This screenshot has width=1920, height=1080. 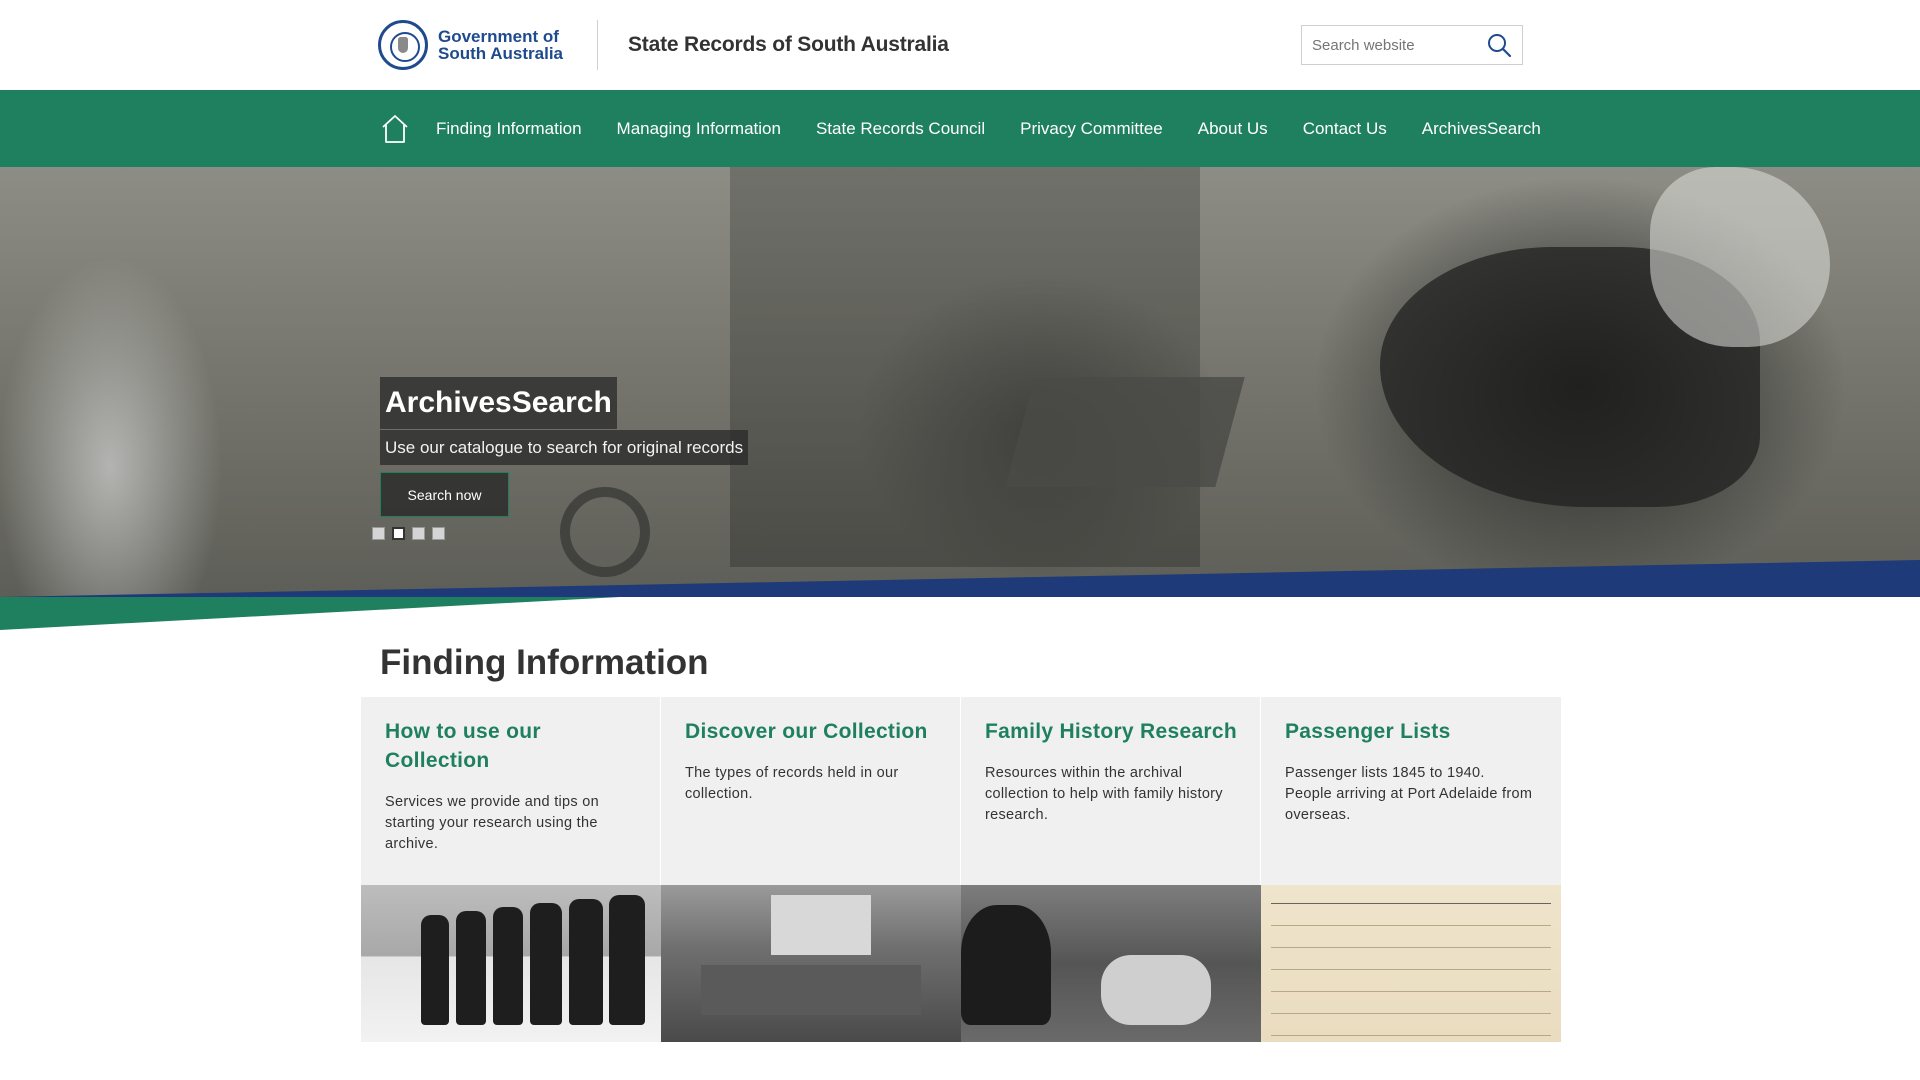 I want to click on hero-photo-horse-head, so click(x=1740, y=257).